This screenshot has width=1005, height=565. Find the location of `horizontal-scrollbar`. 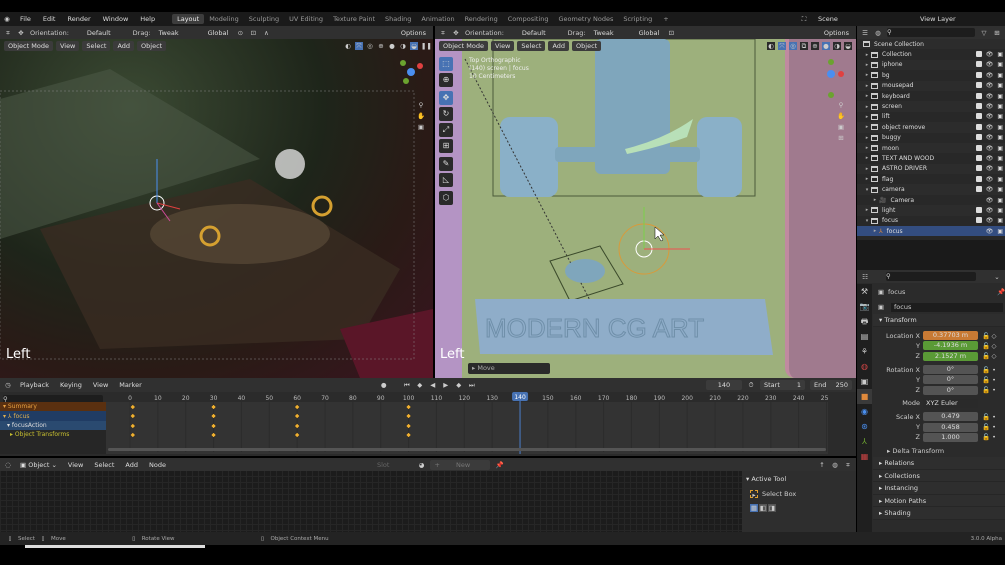

horizontal-scrollbar is located at coordinates (467, 449).